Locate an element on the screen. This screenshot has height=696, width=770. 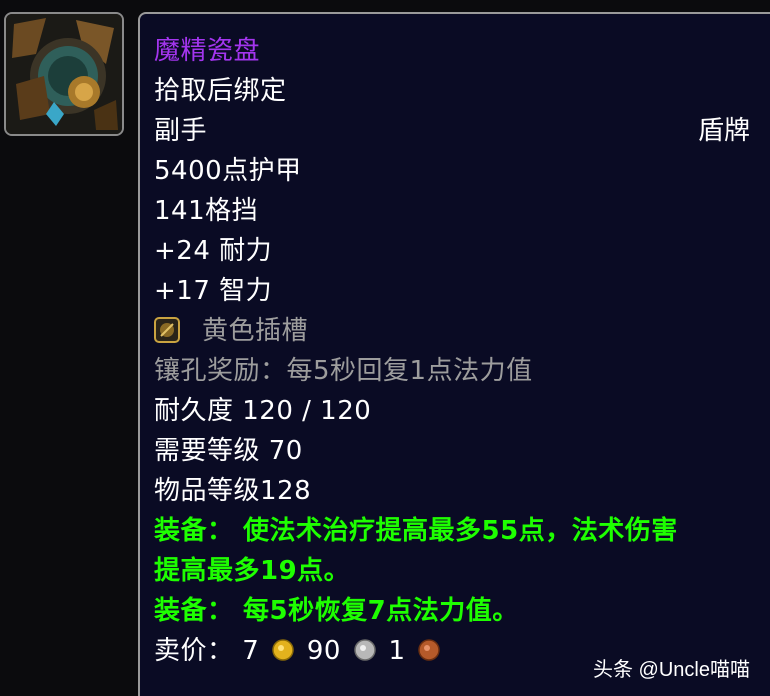
slot-text: 副手 is located at coordinates (181, 131).